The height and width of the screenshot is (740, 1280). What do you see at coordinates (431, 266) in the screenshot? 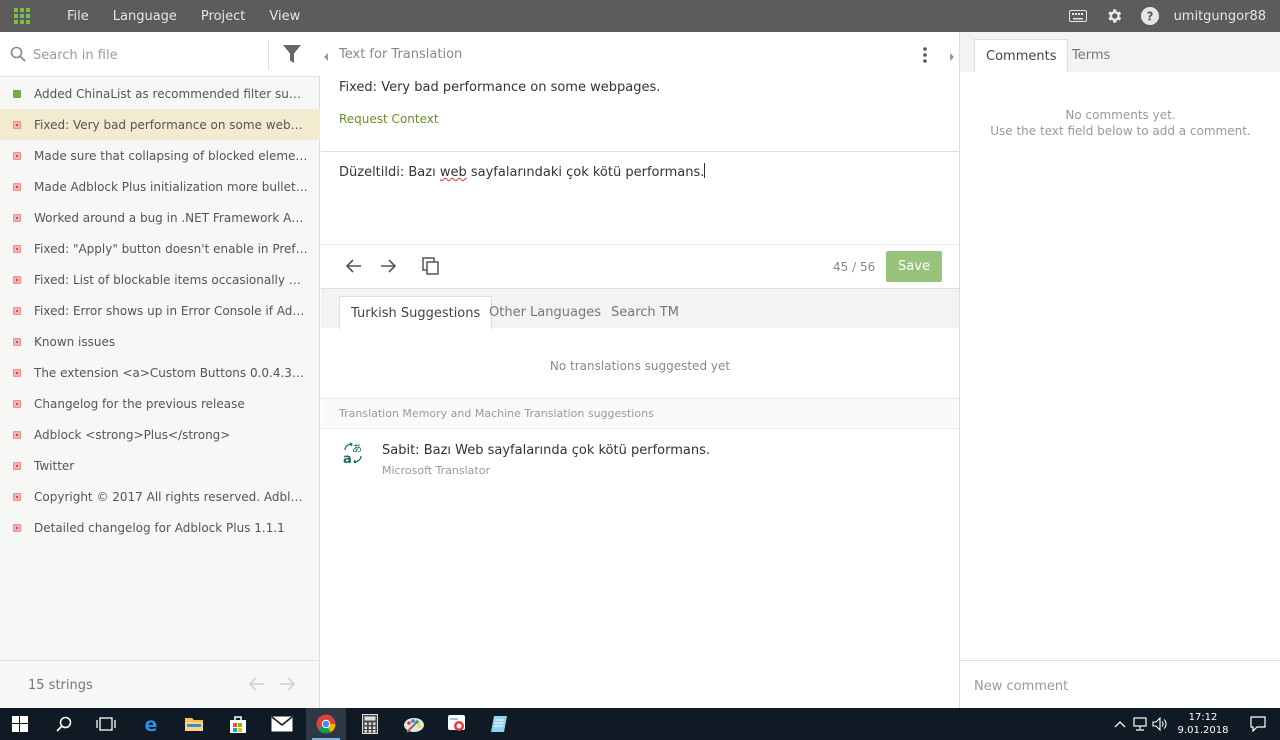
I see `copy-source-icon` at bounding box center [431, 266].